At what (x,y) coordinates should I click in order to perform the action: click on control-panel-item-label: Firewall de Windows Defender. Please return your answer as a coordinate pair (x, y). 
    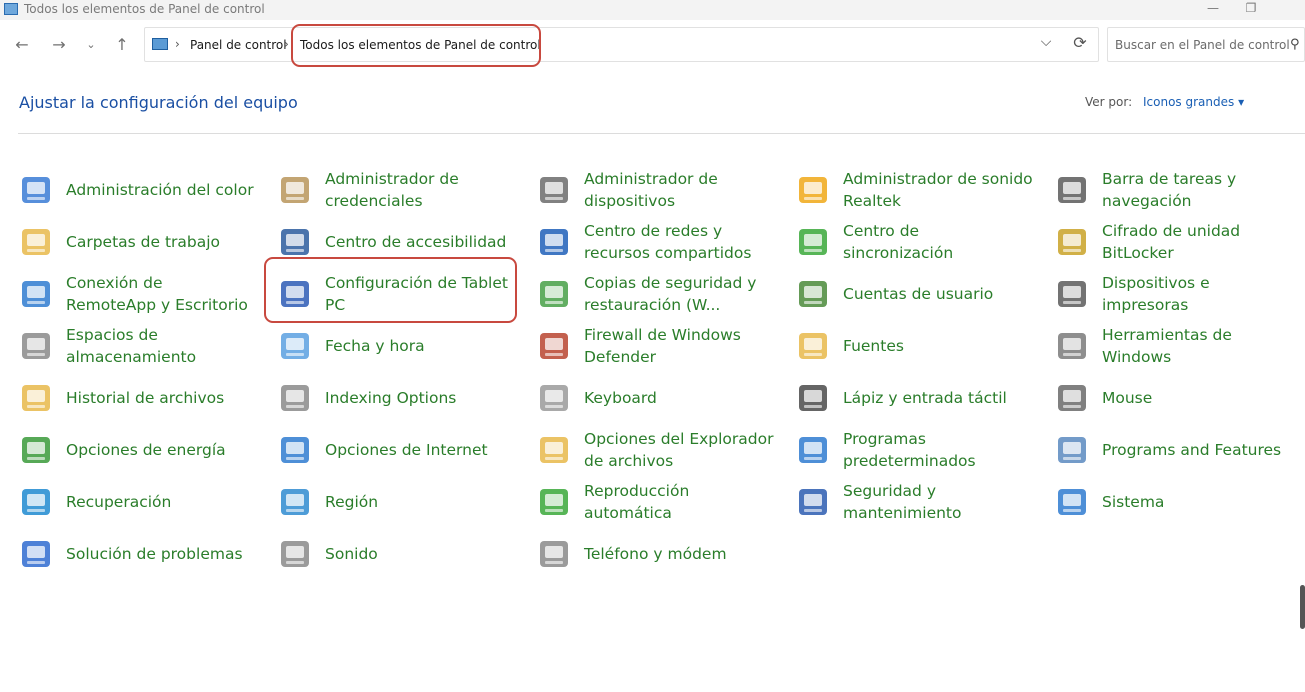
    Looking at the image, I should click on (662, 346).